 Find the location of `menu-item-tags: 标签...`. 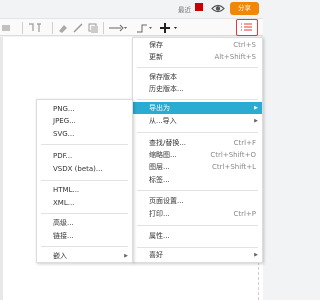

menu-item-tags: 标签... is located at coordinates (197, 180).